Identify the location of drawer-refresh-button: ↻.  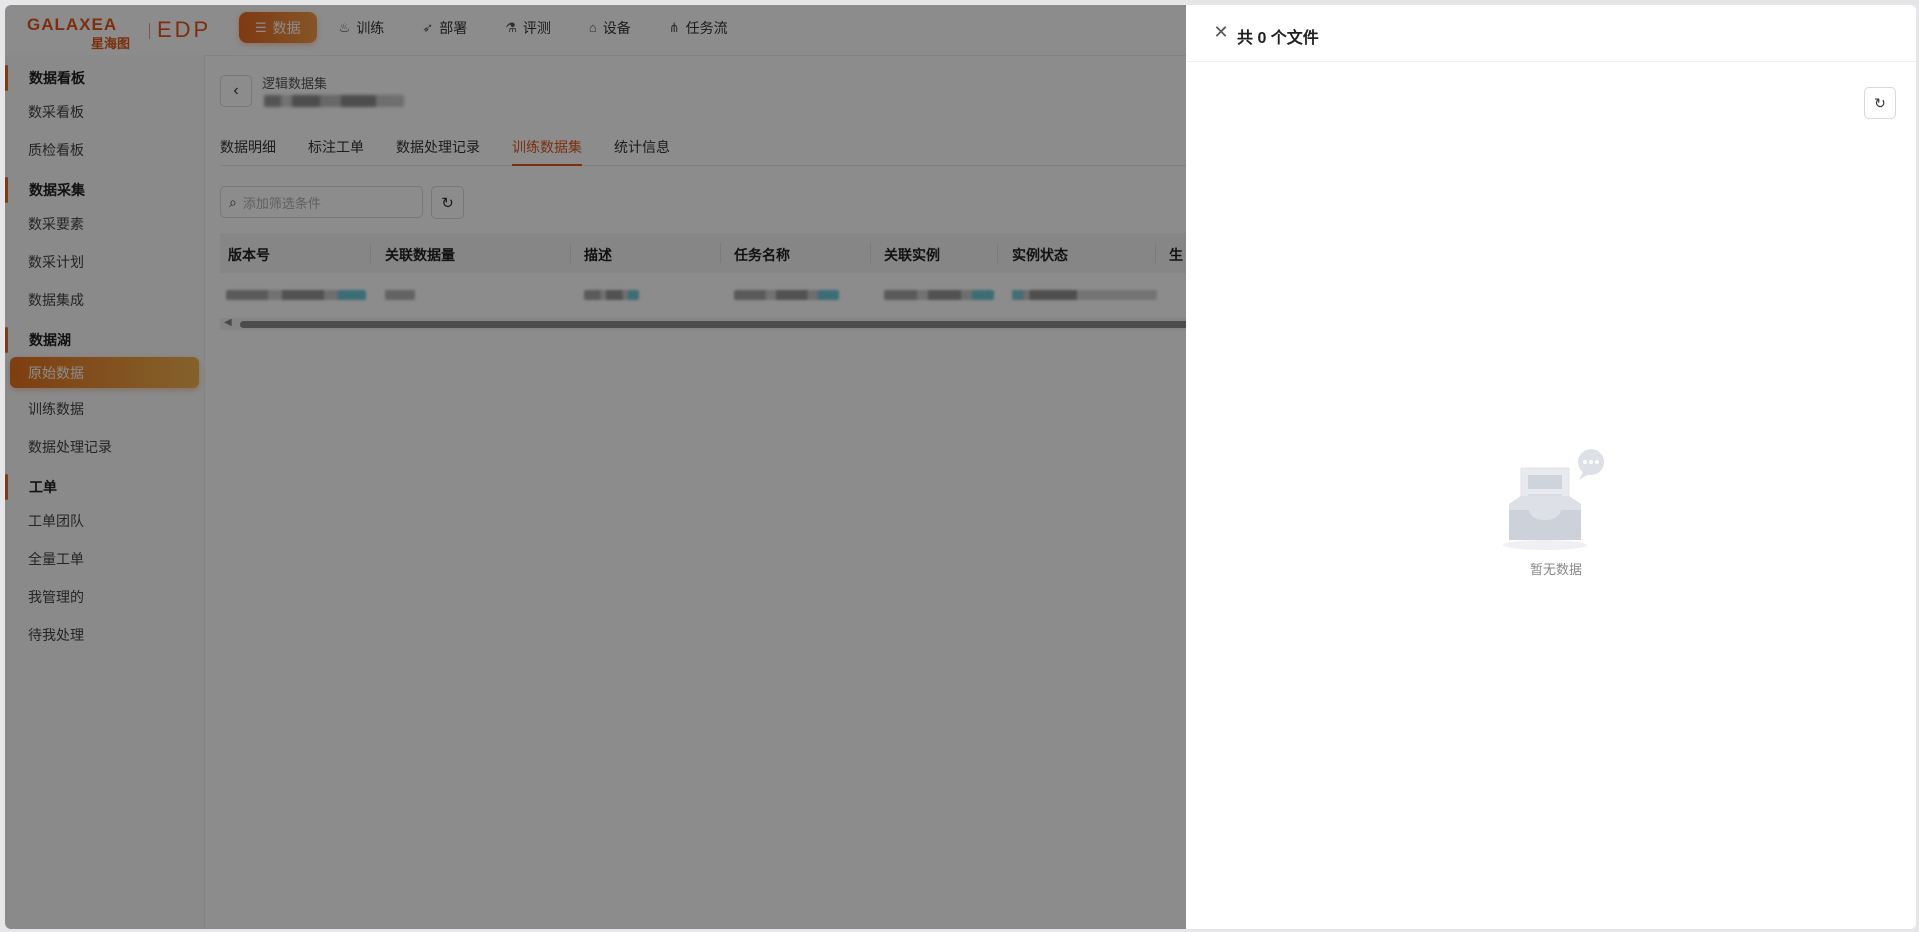
(1880, 103).